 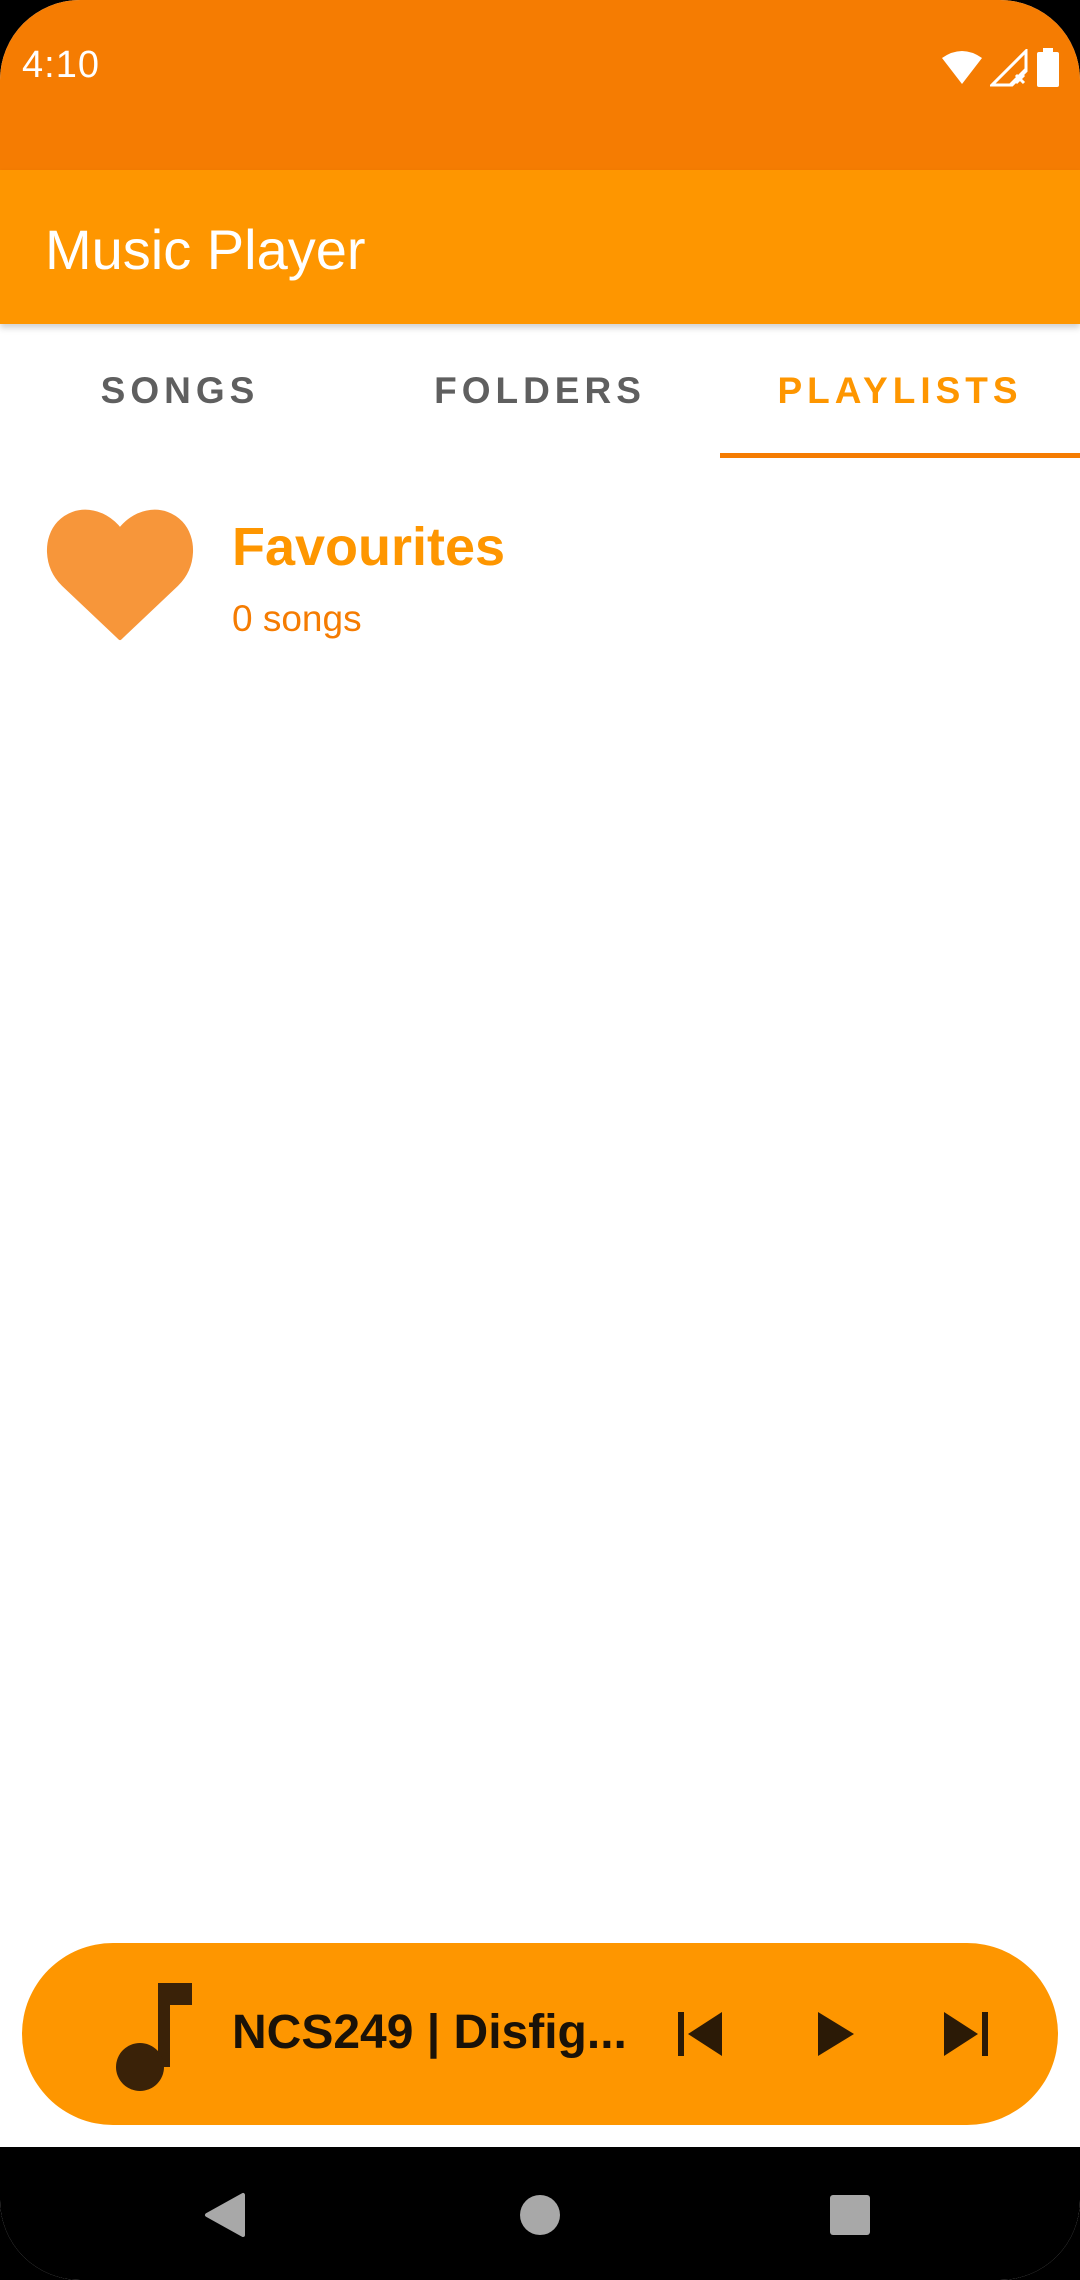 I want to click on skip-next-icon, so click(x=966, y=2034).